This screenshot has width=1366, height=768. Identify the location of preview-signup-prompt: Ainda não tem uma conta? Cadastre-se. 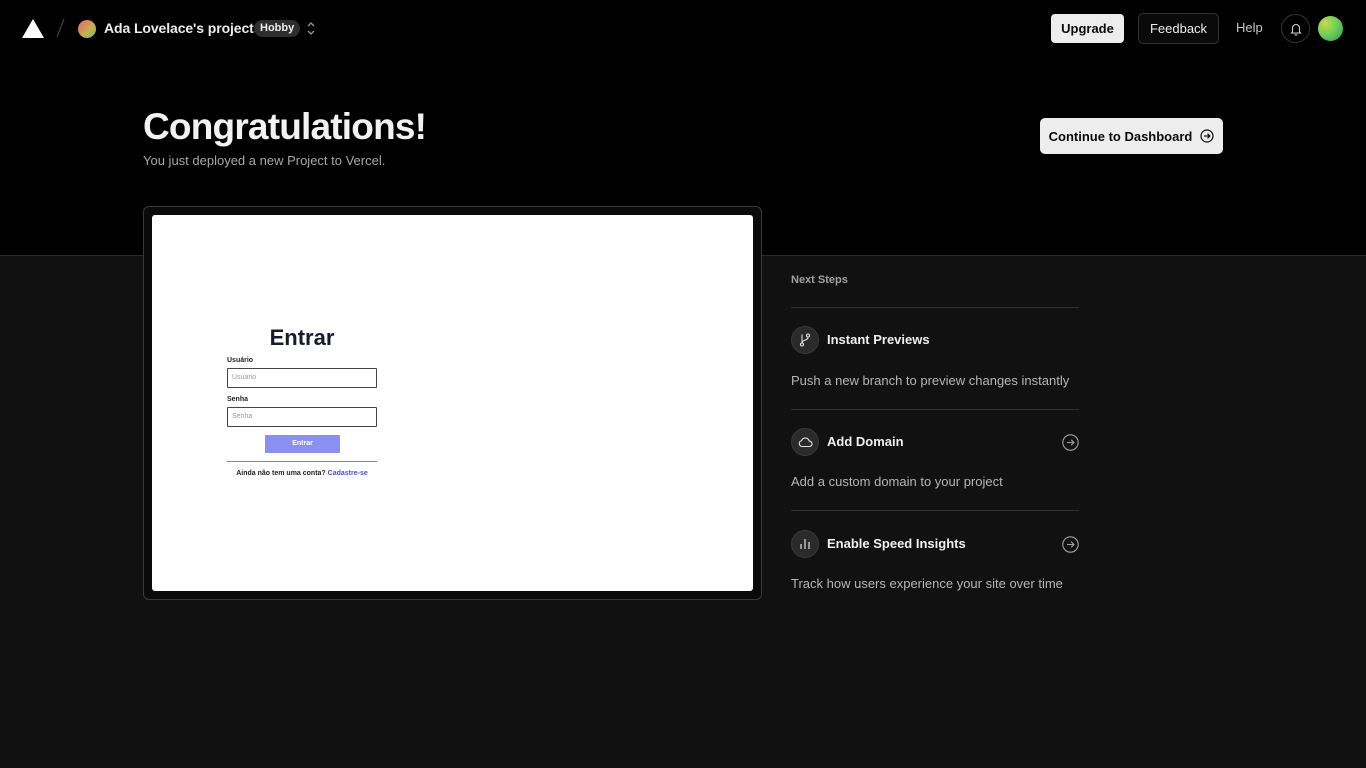
(302, 473).